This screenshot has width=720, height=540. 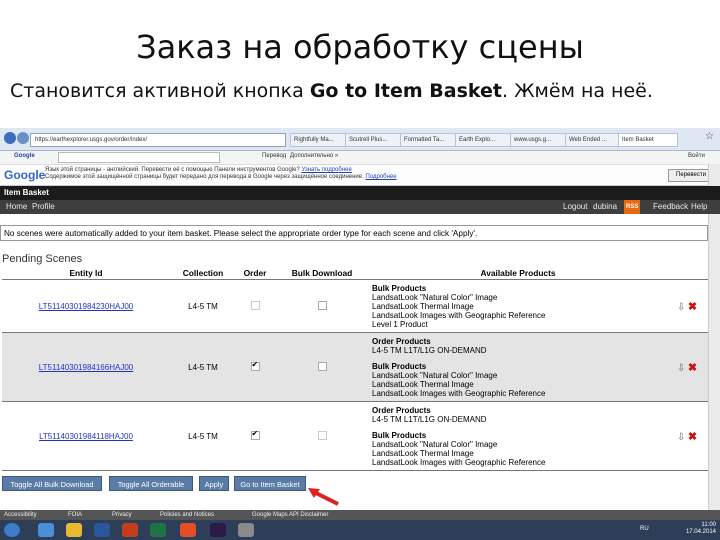 I want to click on nav-feedback: Feedback, so click(x=670, y=207).